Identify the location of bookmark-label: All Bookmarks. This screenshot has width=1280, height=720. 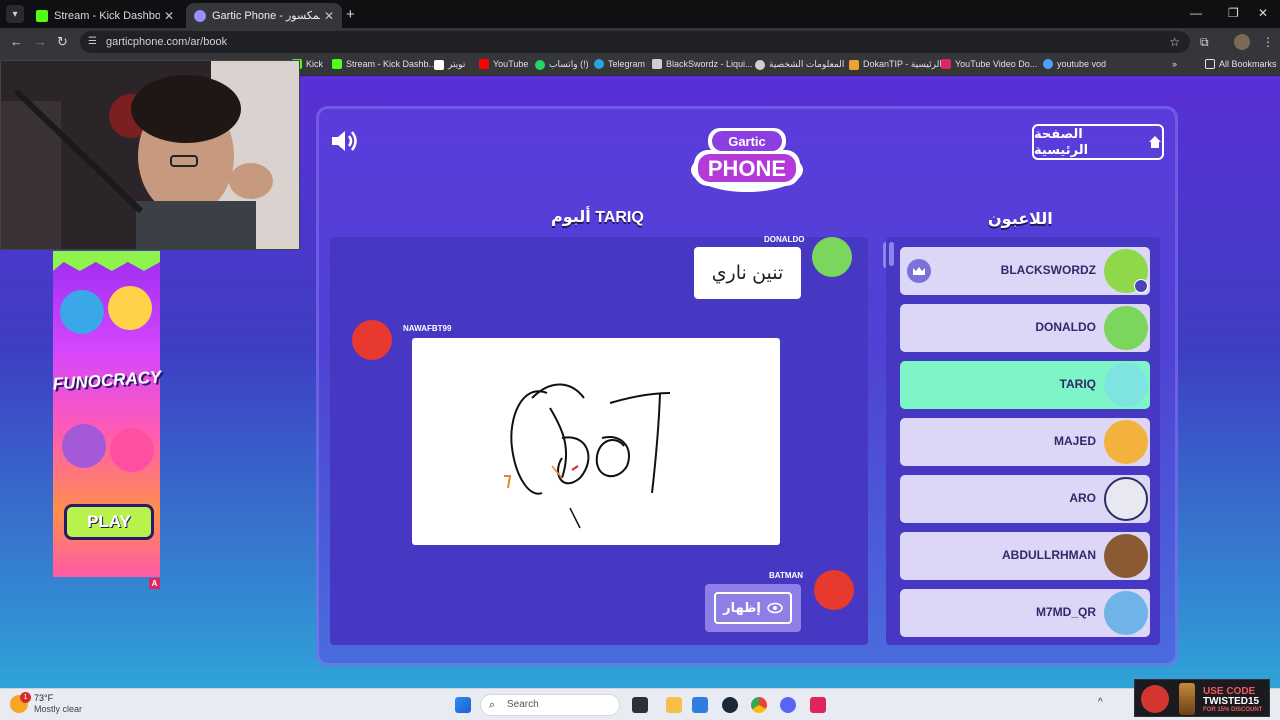
(1248, 64).